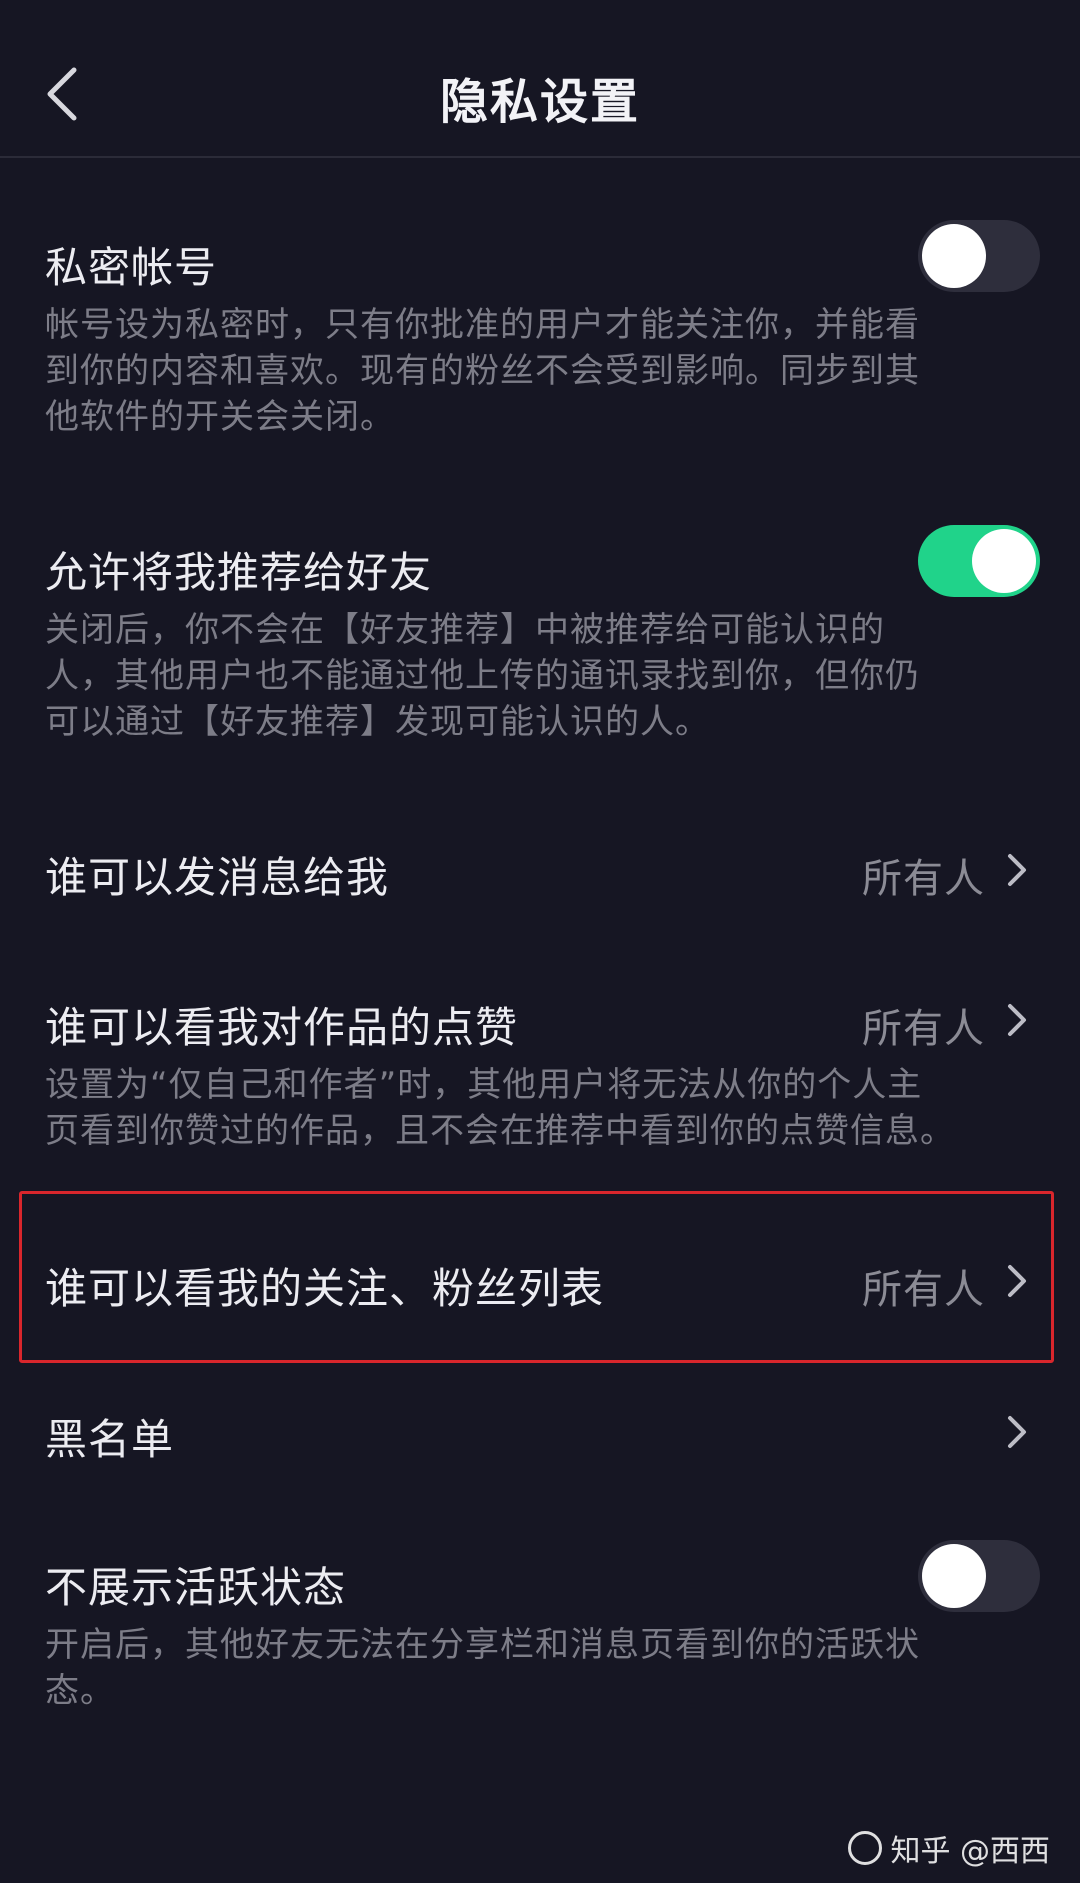 This screenshot has height=1883, width=1080. I want to click on nav-header: 隐私设置, so click(540, 79).